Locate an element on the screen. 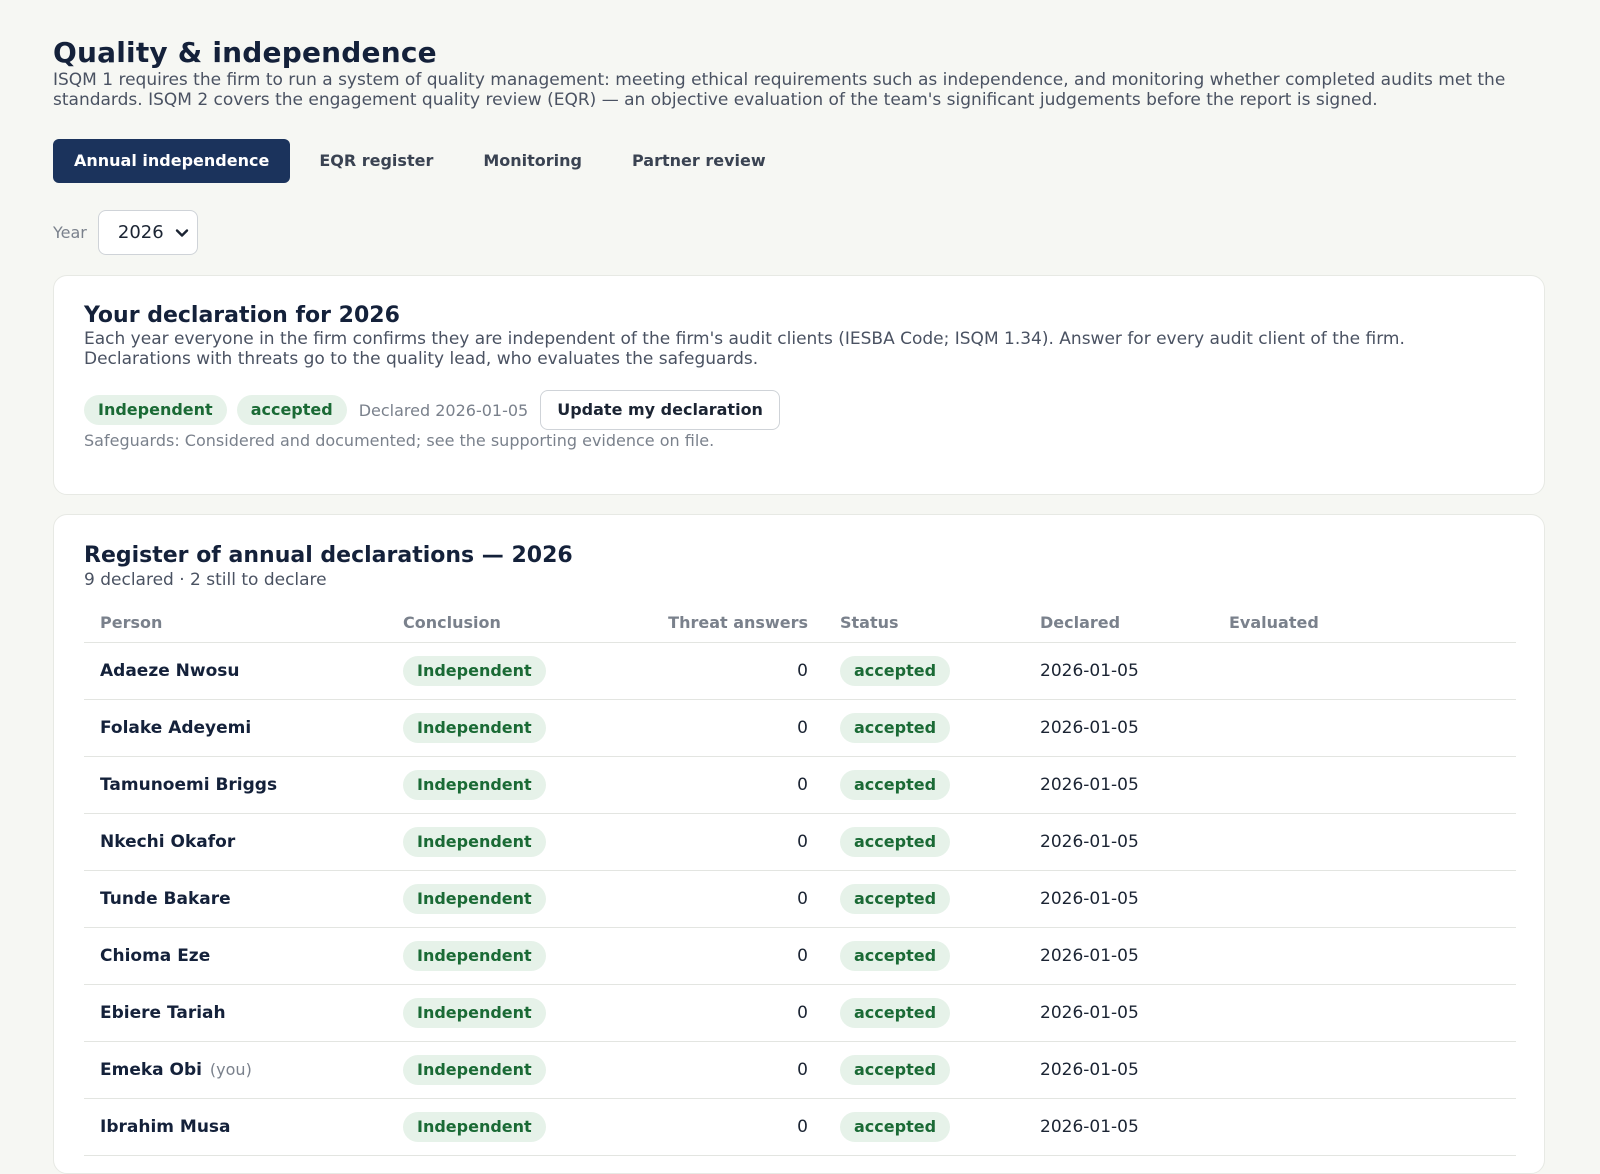 This screenshot has width=1600, height=1174. person-name: Chioma Eze is located at coordinates (155, 956).